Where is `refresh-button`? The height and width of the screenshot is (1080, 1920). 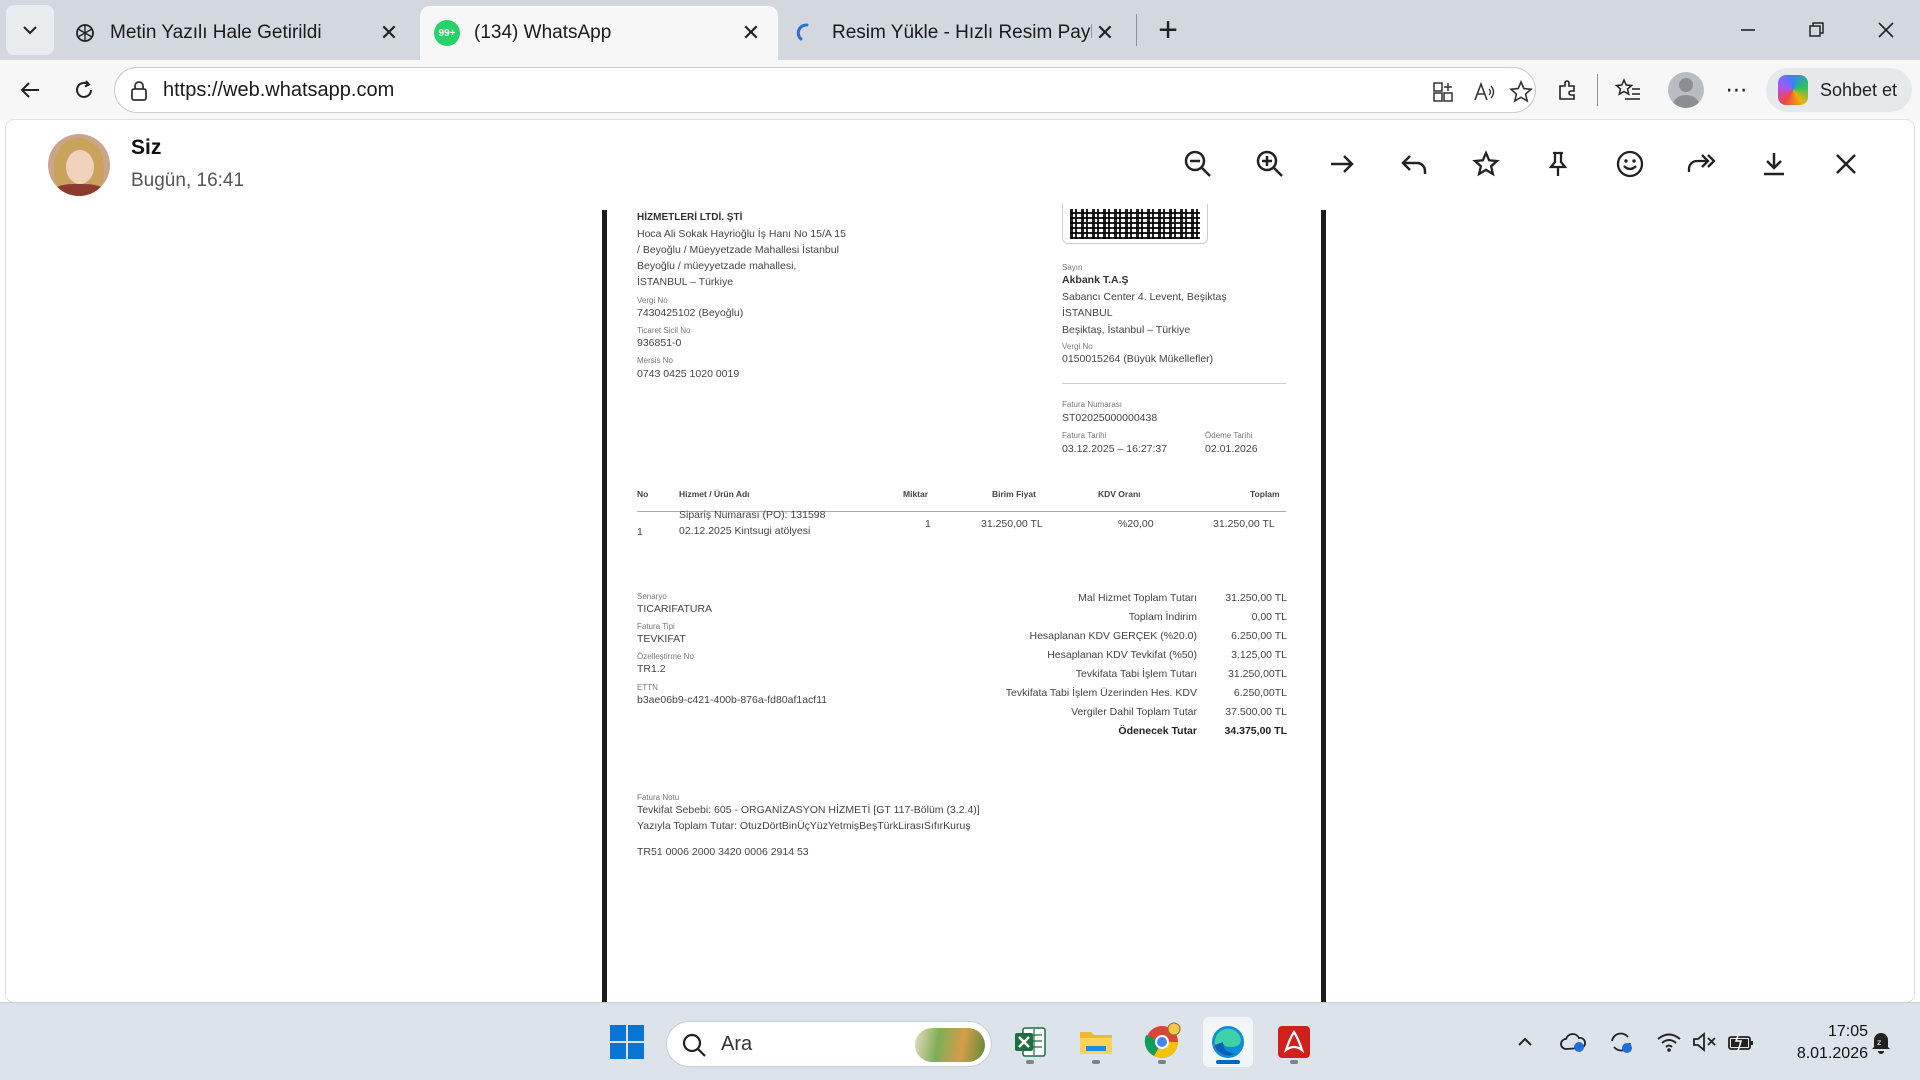
refresh-button is located at coordinates (84, 90).